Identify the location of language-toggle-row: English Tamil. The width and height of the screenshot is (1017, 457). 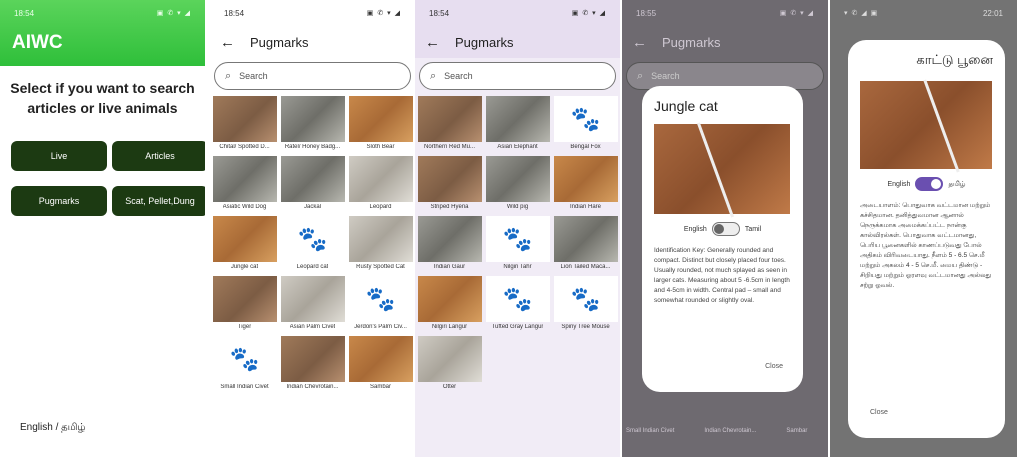
(722, 229).